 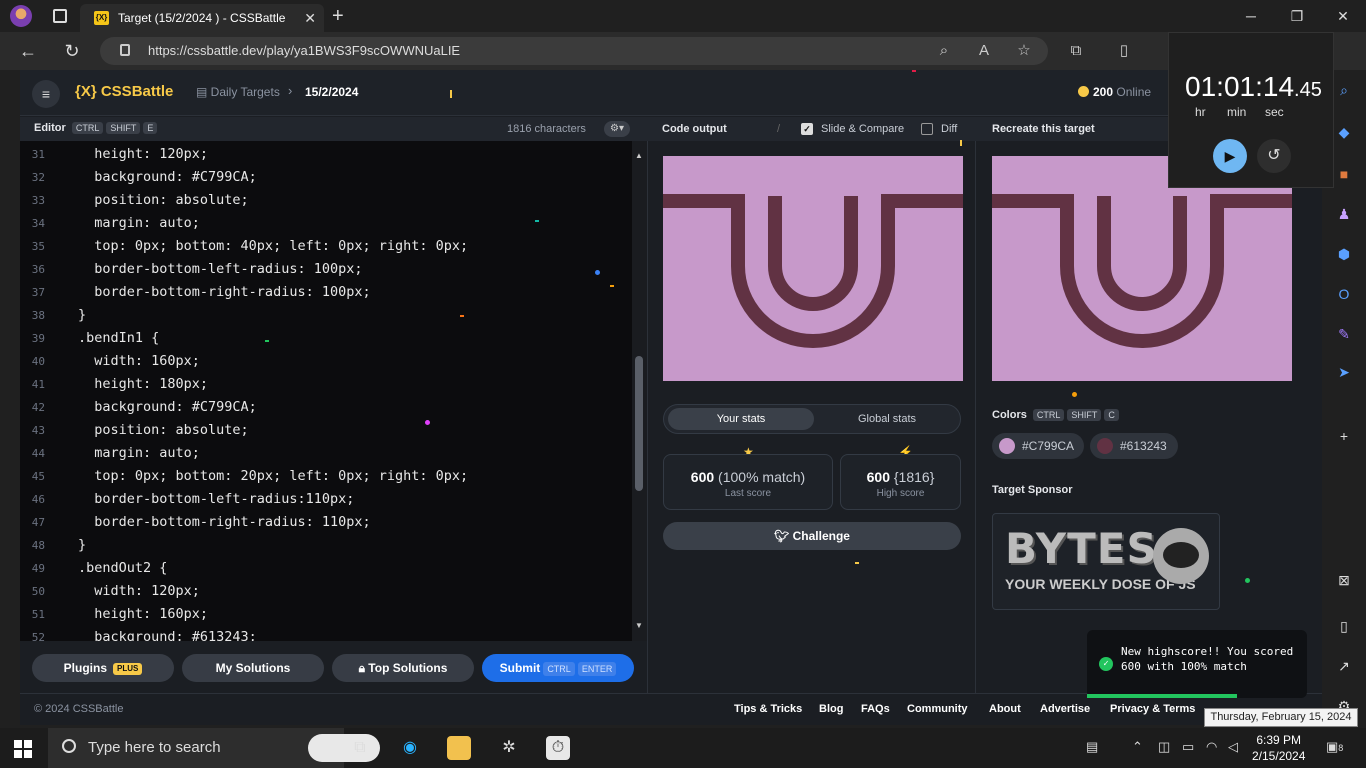 I want to click on editor-scrollbar: ▲ ▼, so click(x=639, y=391).